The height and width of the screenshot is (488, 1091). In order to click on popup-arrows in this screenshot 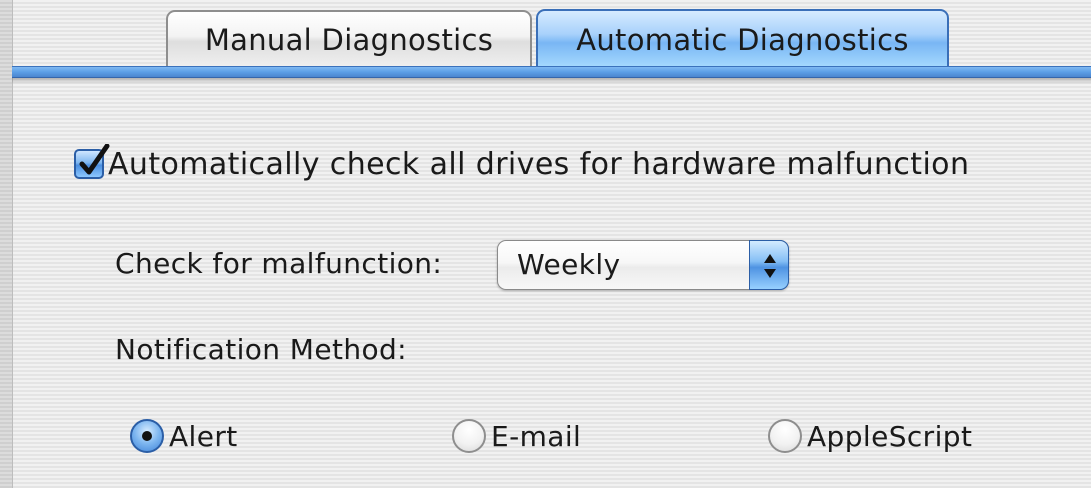, I will do `click(769, 265)`.